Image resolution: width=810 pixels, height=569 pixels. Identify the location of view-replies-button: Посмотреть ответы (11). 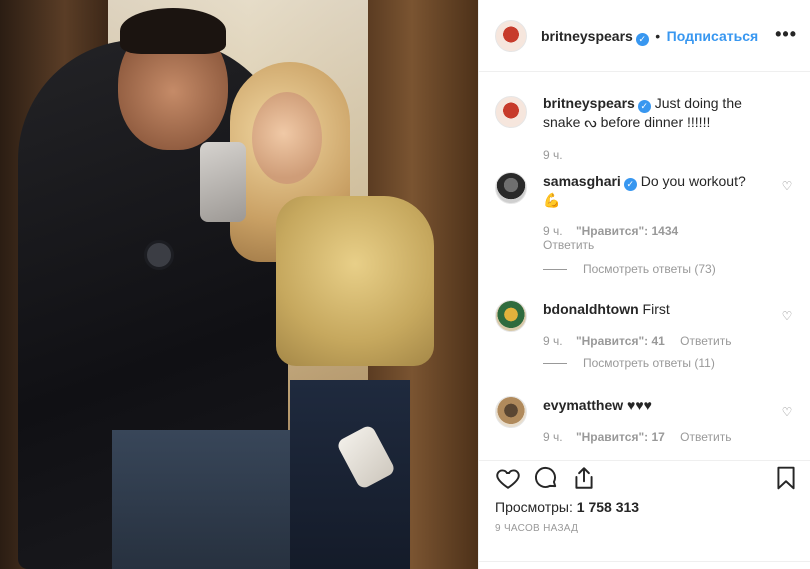
(629, 363).